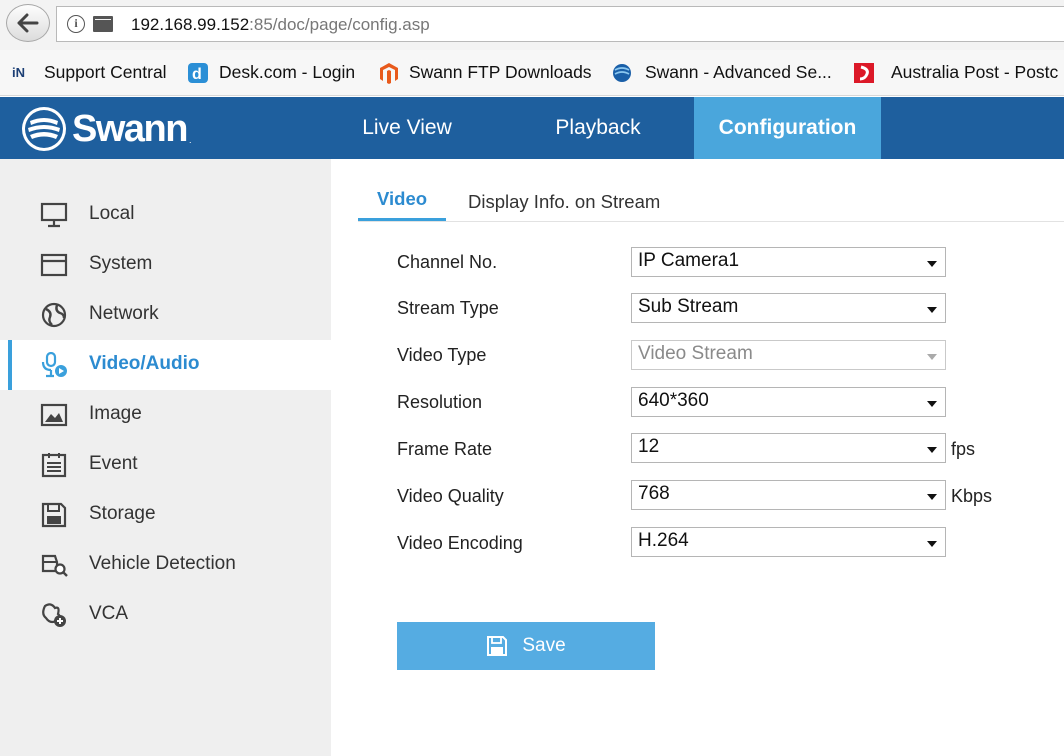 This screenshot has width=1064, height=756. What do you see at coordinates (788, 448) in the screenshot?
I see `frame-rate-select: 12` at bounding box center [788, 448].